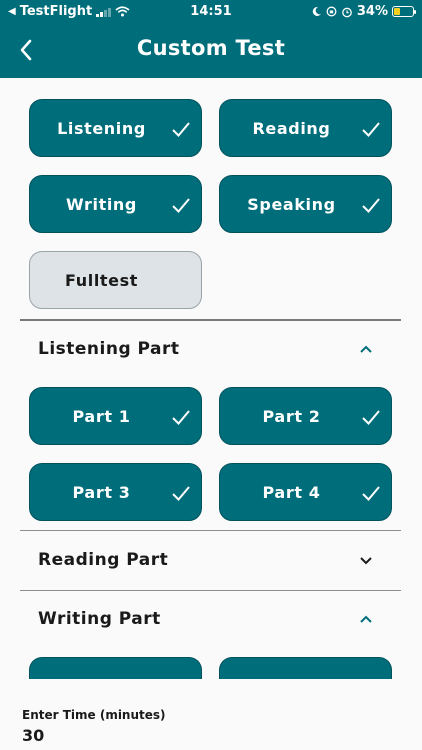 The width and height of the screenshot is (422, 750). Describe the element at coordinates (101, 204) in the screenshot. I see `skill-tile-label: Writing` at that location.